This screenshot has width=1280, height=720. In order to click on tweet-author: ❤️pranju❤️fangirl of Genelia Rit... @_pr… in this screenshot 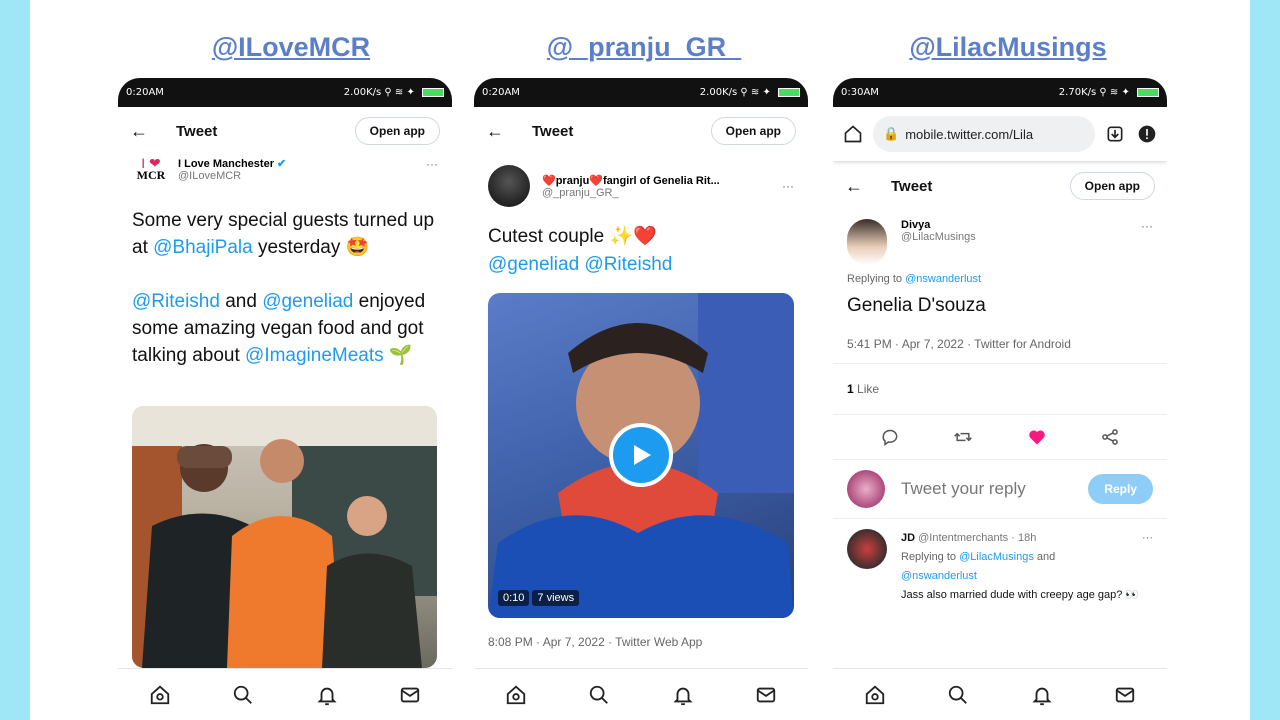, I will do `click(641, 181)`.